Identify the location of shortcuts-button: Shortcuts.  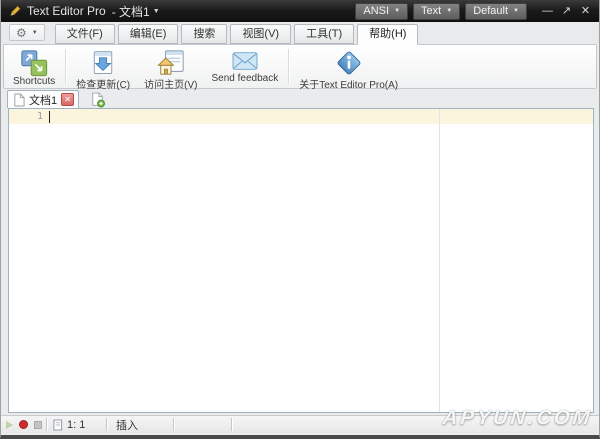
(34, 66).